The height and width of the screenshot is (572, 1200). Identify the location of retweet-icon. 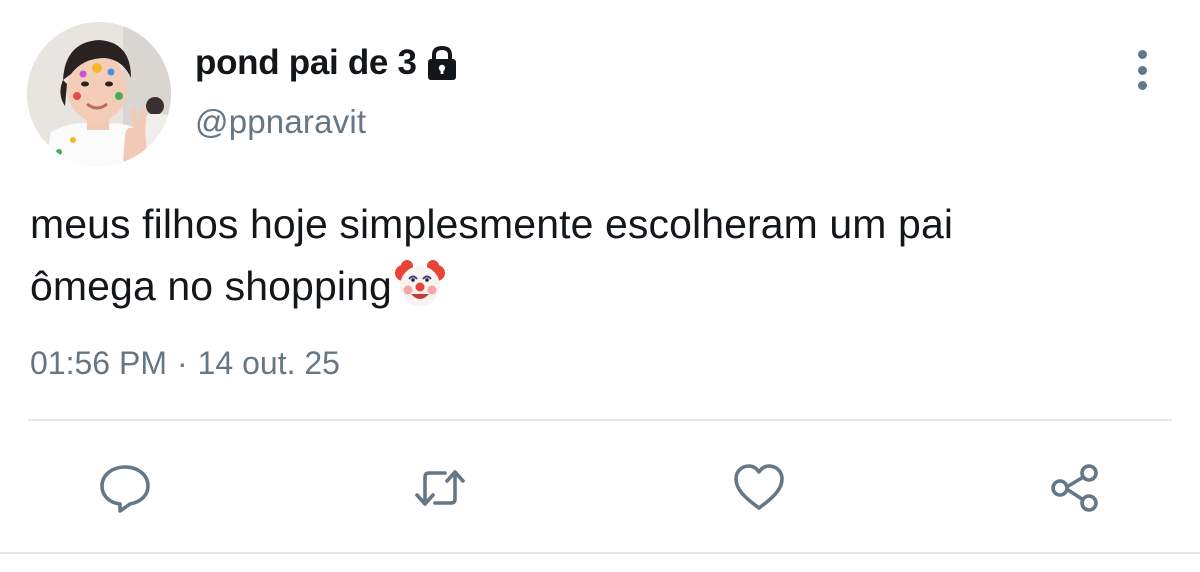
(440, 488).